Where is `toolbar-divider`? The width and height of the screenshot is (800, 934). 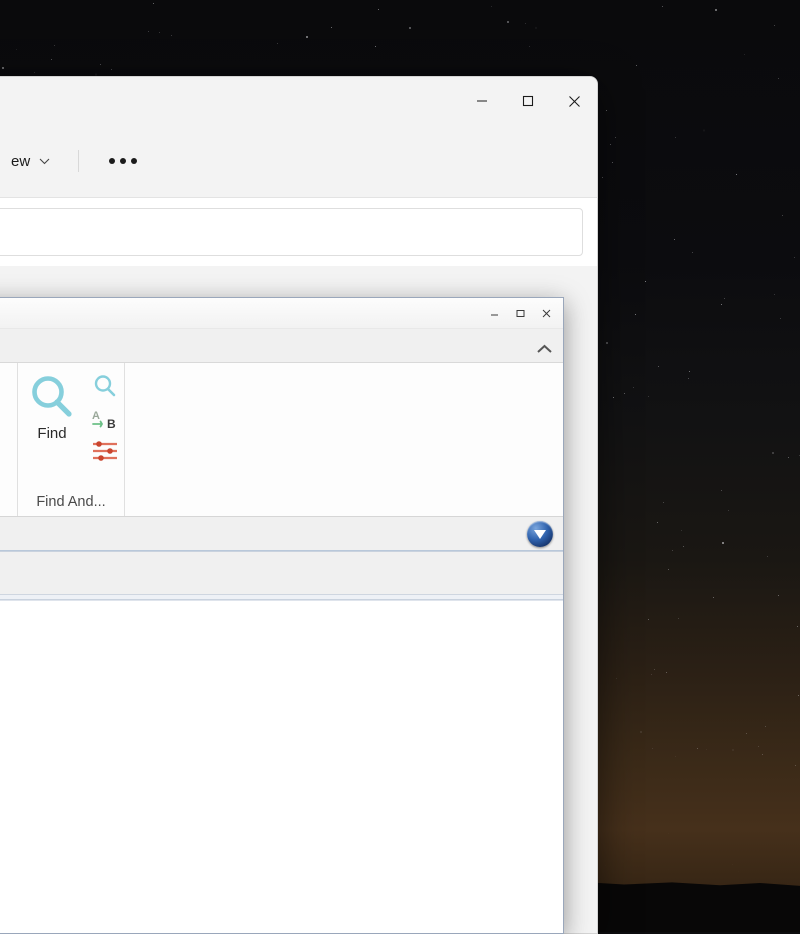 toolbar-divider is located at coordinates (79, 161).